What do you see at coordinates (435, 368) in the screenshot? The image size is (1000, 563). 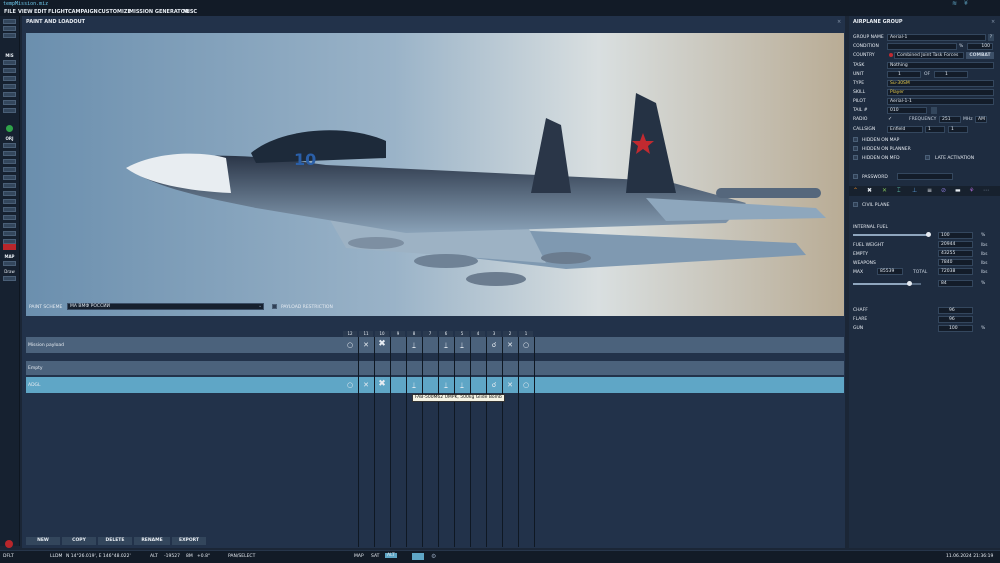 I see `loadout-row-empty: Empty` at bounding box center [435, 368].